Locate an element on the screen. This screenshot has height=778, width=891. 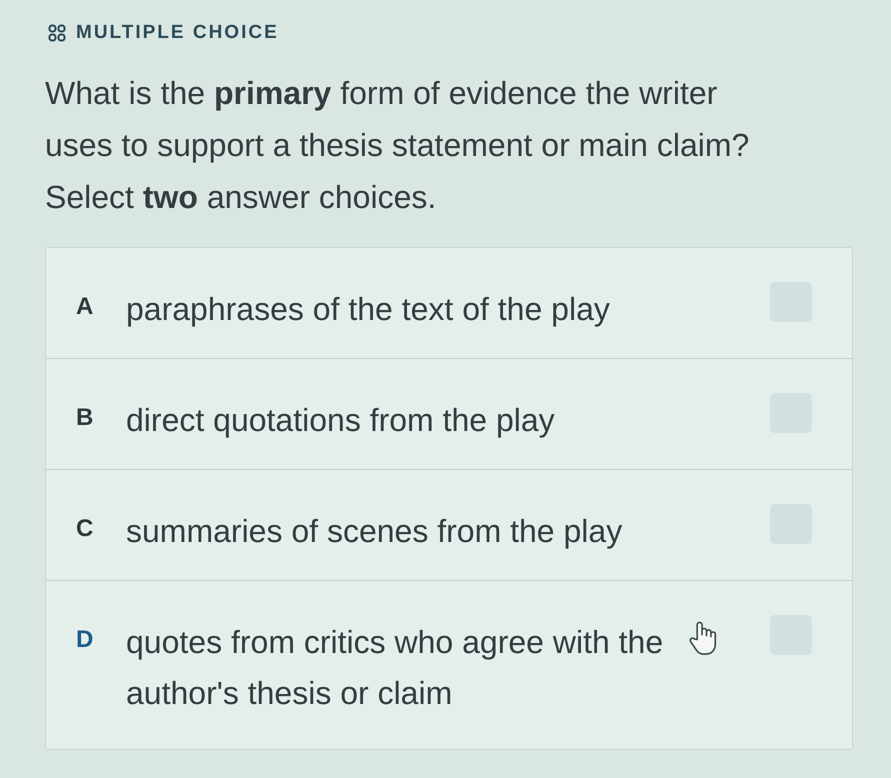
choice-letter: B is located at coordinates (85, 418).